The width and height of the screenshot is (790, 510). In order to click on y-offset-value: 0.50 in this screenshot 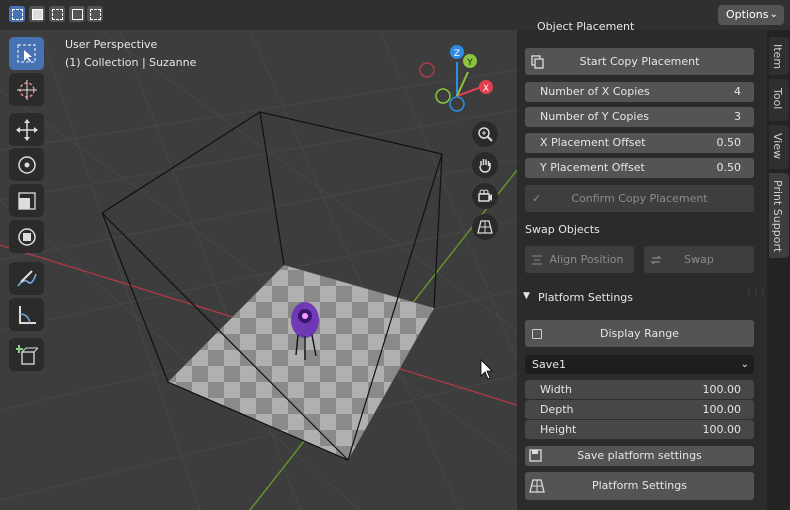, I will do `click(729, 167)`.